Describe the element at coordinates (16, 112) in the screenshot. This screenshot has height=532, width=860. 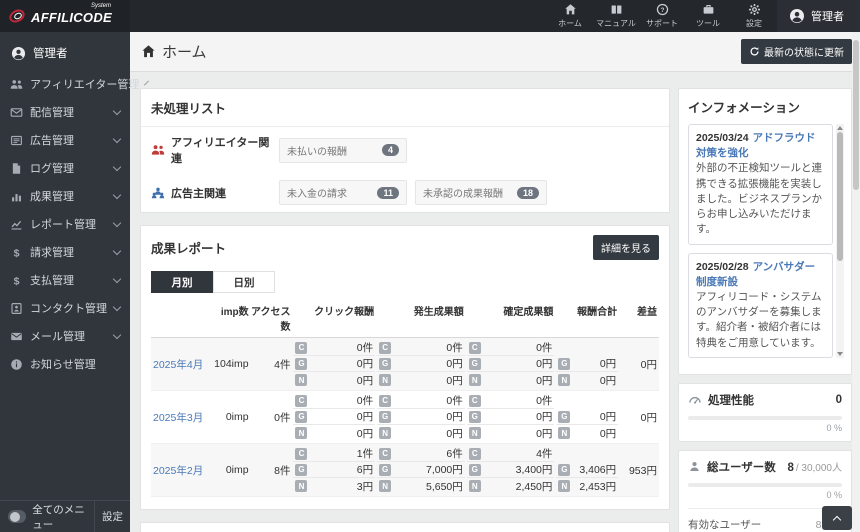
I see `send-mail-icon` at that location.